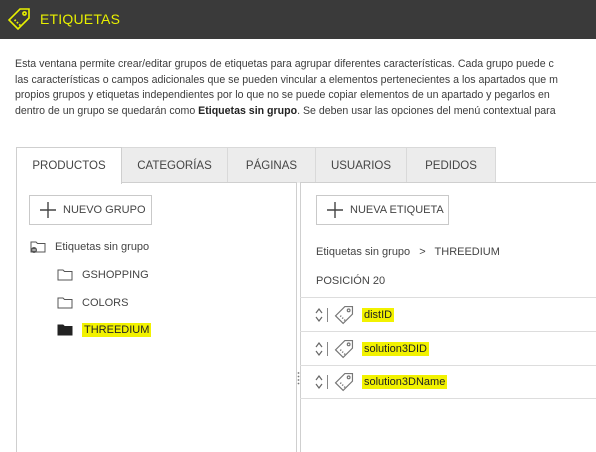 The image size is (596, 452). I want to click on tree-item-label: Etiquetas sin grupo, so click(102, 247).